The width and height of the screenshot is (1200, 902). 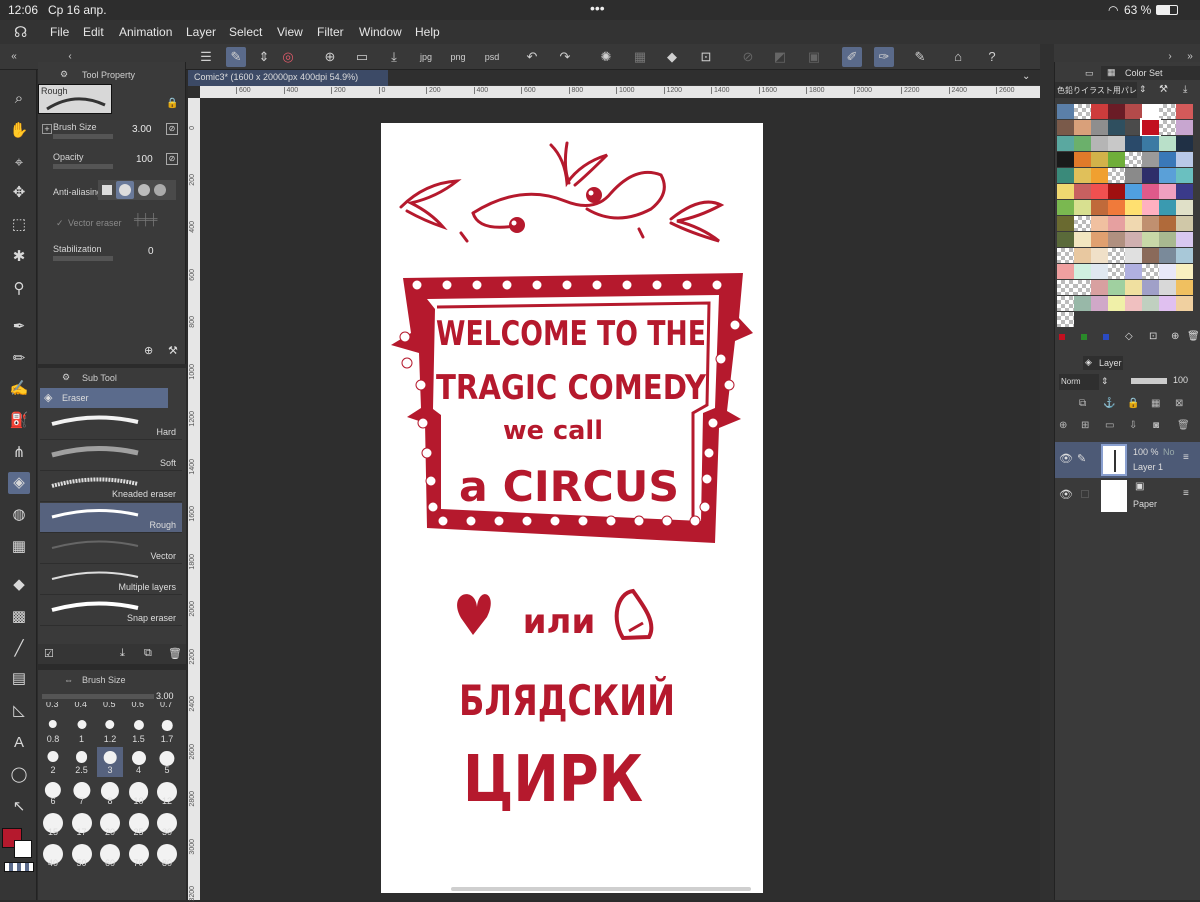 I want to click on object-icon: ⌖, so click(x=19, y=163).